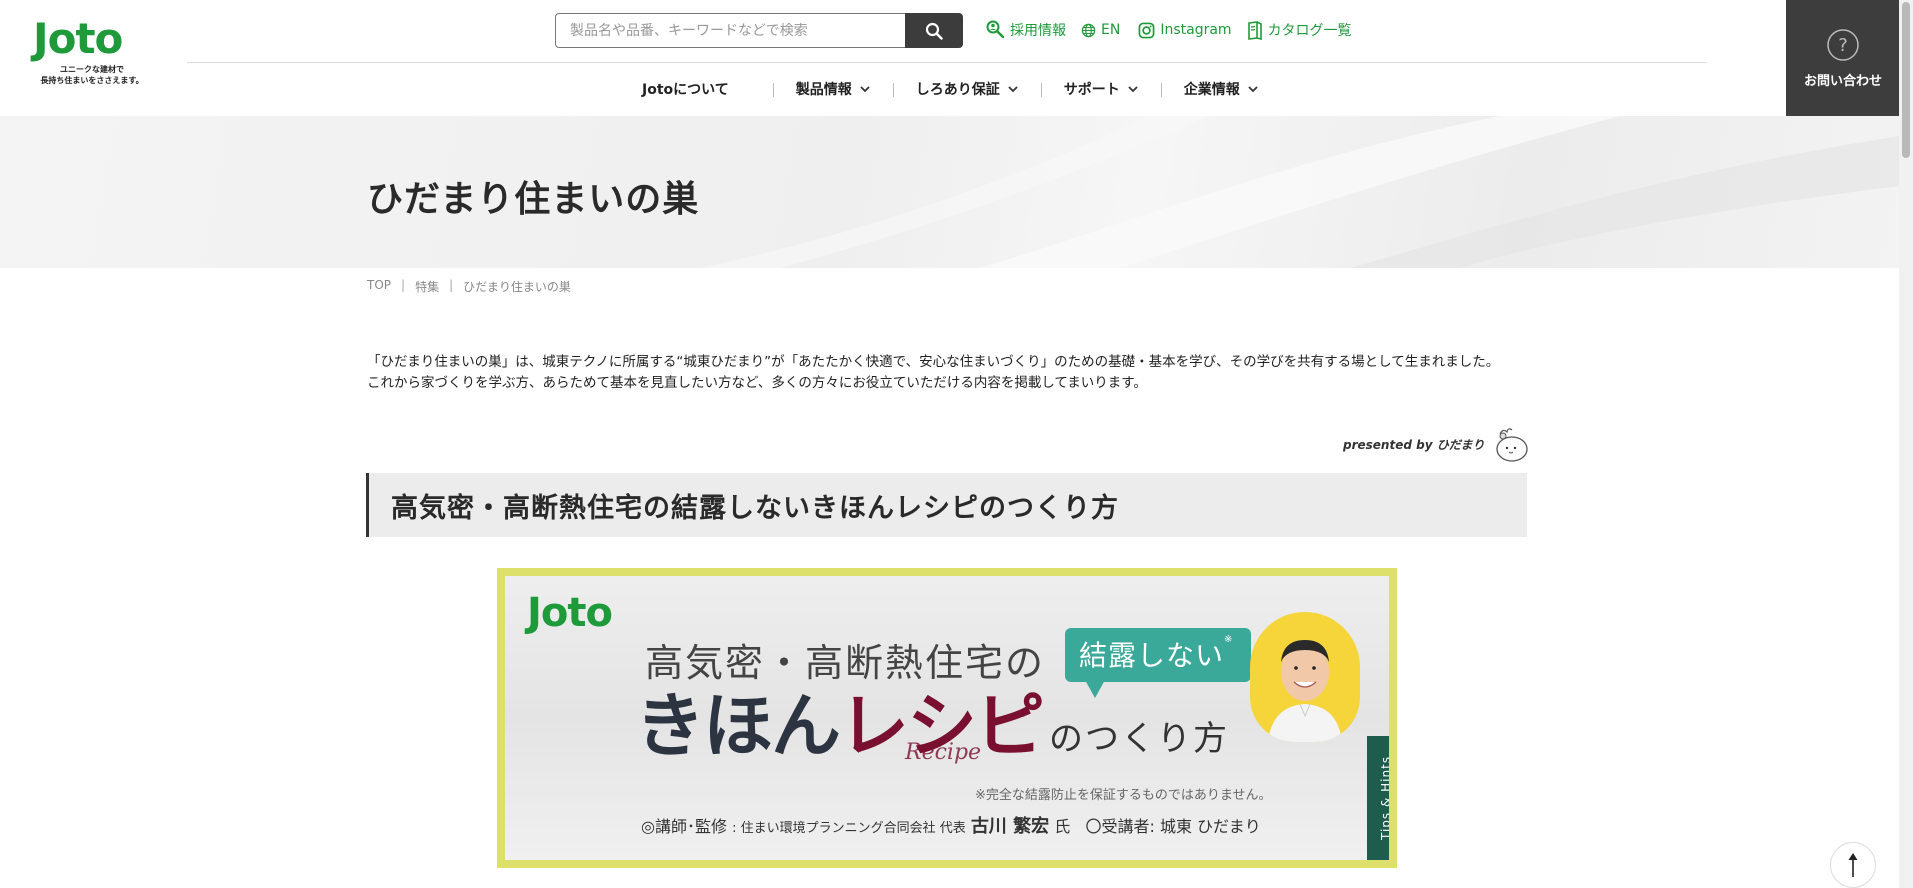  What do you see at coordinates (738, 726) in the screenshot?
I see `banner-kihon: きほん` at bounding box center [738, 726].